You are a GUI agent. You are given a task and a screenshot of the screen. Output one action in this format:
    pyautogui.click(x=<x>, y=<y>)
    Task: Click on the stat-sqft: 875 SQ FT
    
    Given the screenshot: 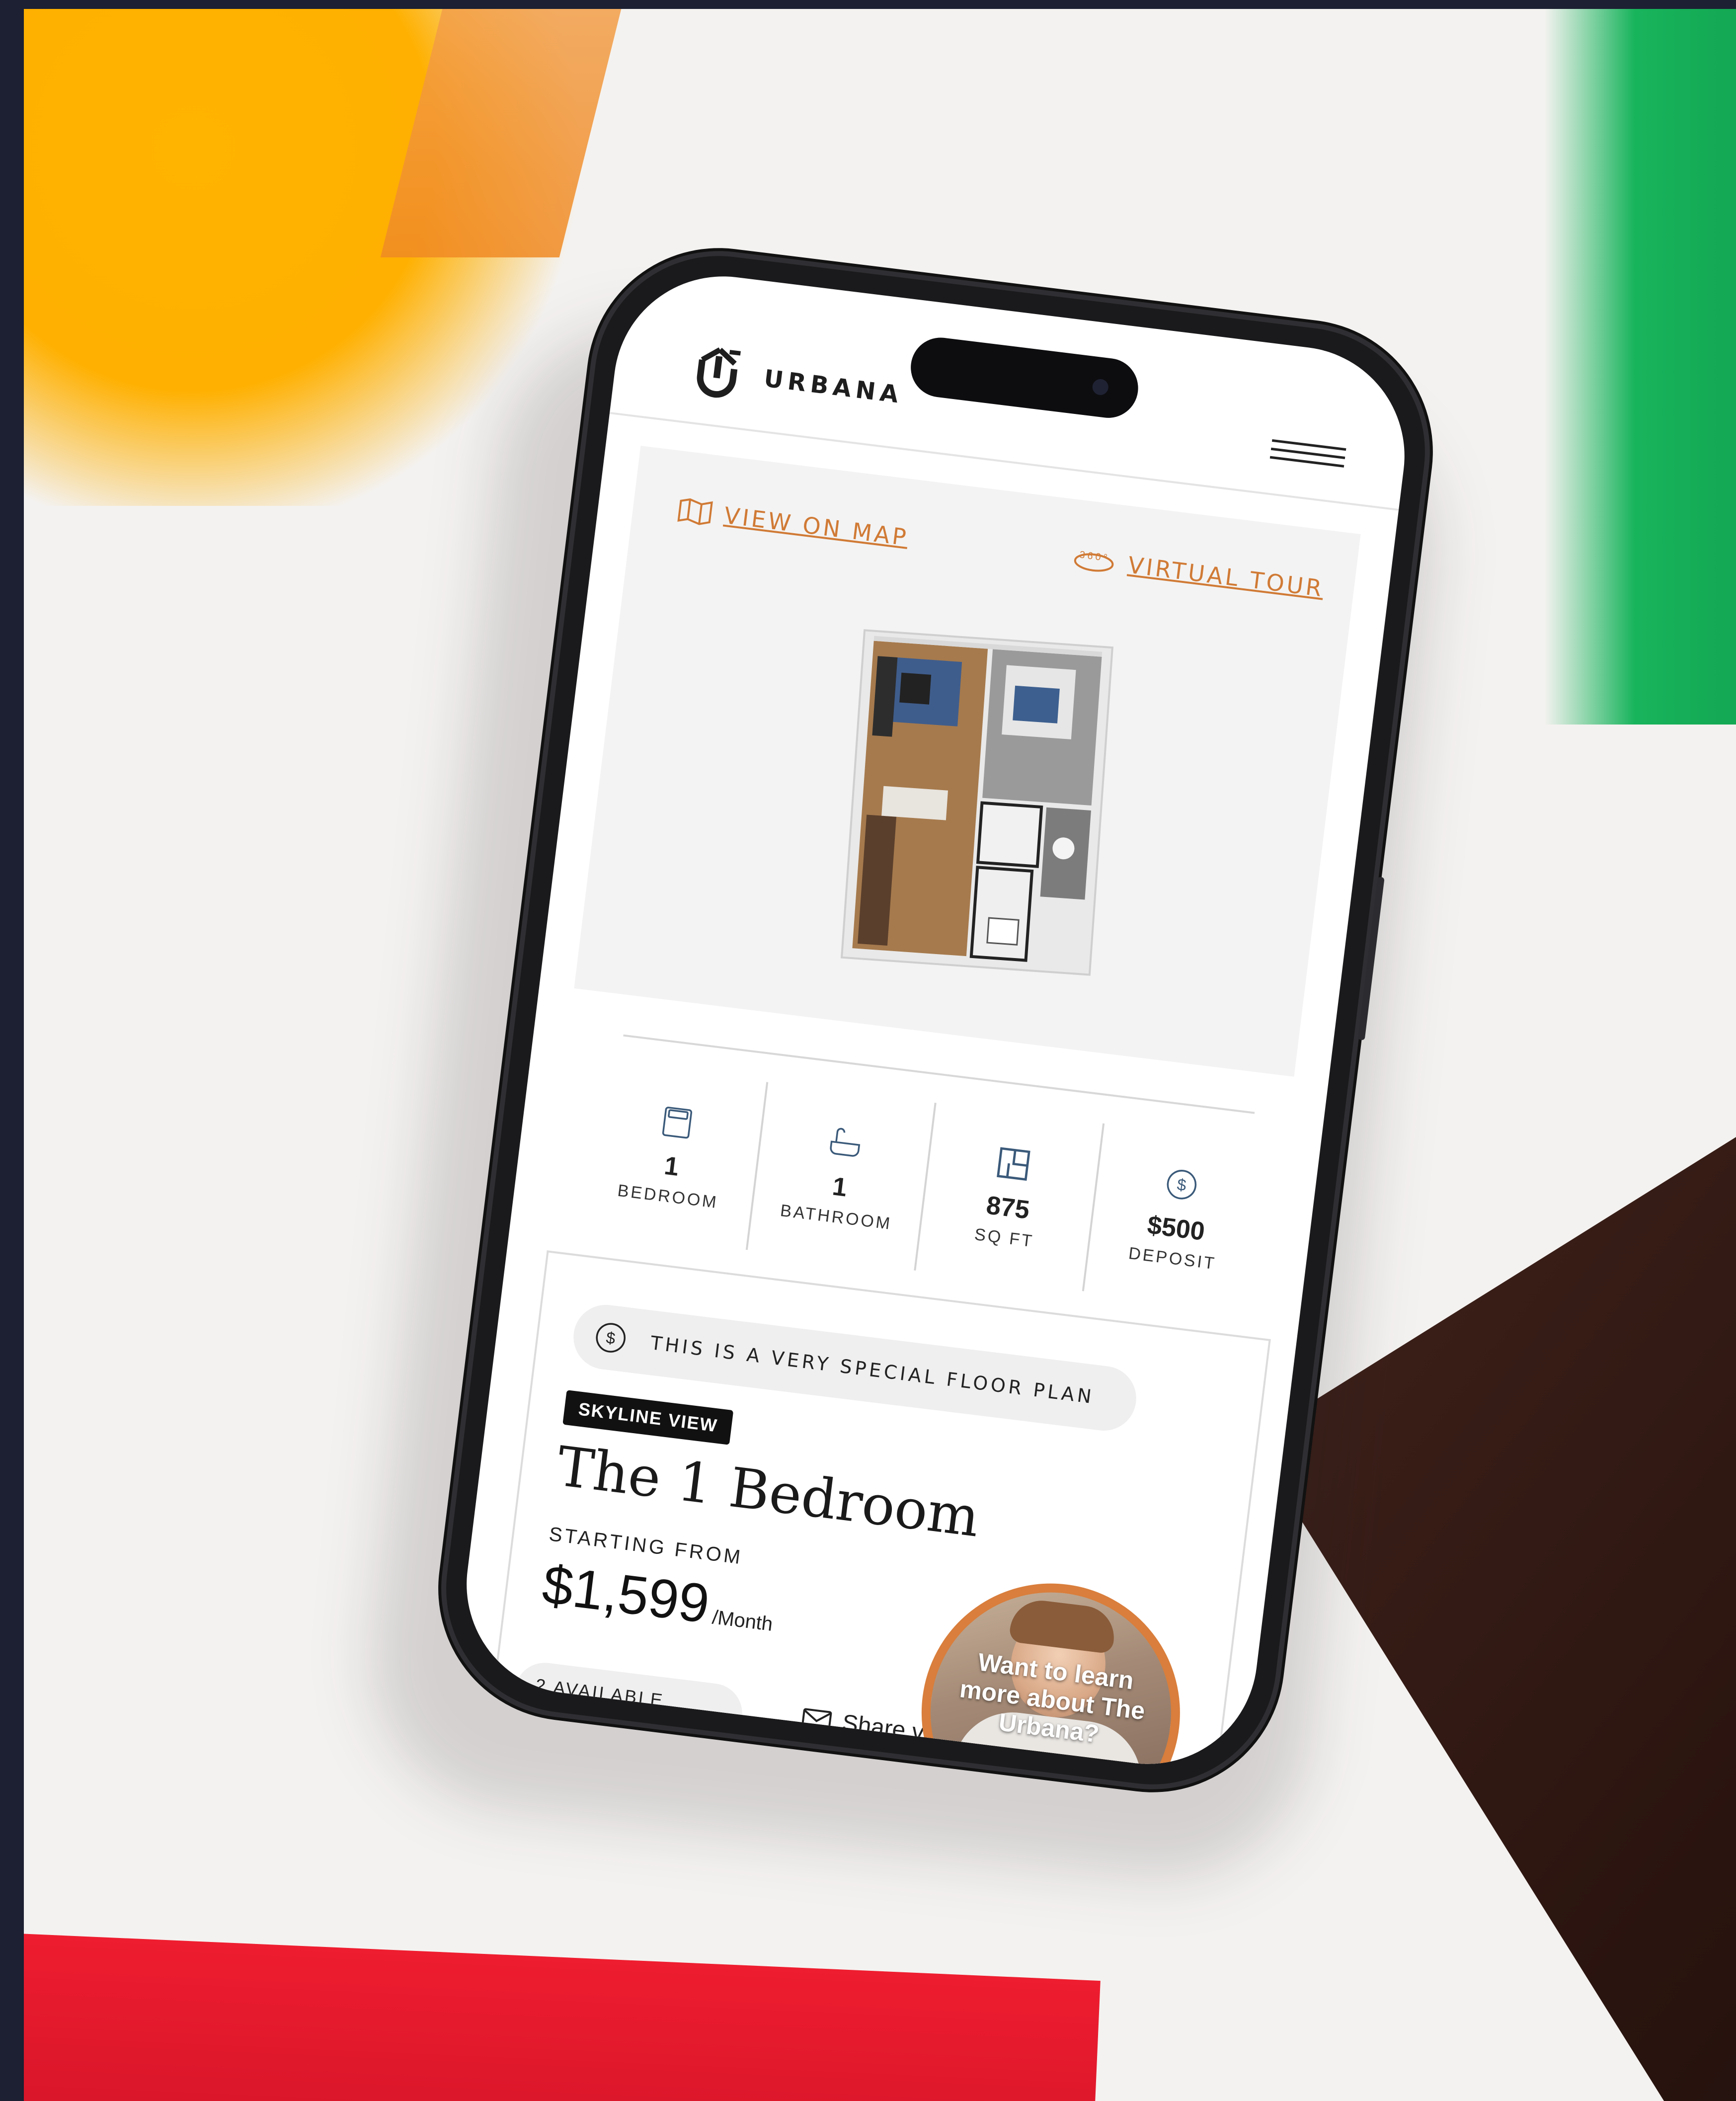 What is the action you would take?
    pyautogui.click(x=1010, y=1197)
    